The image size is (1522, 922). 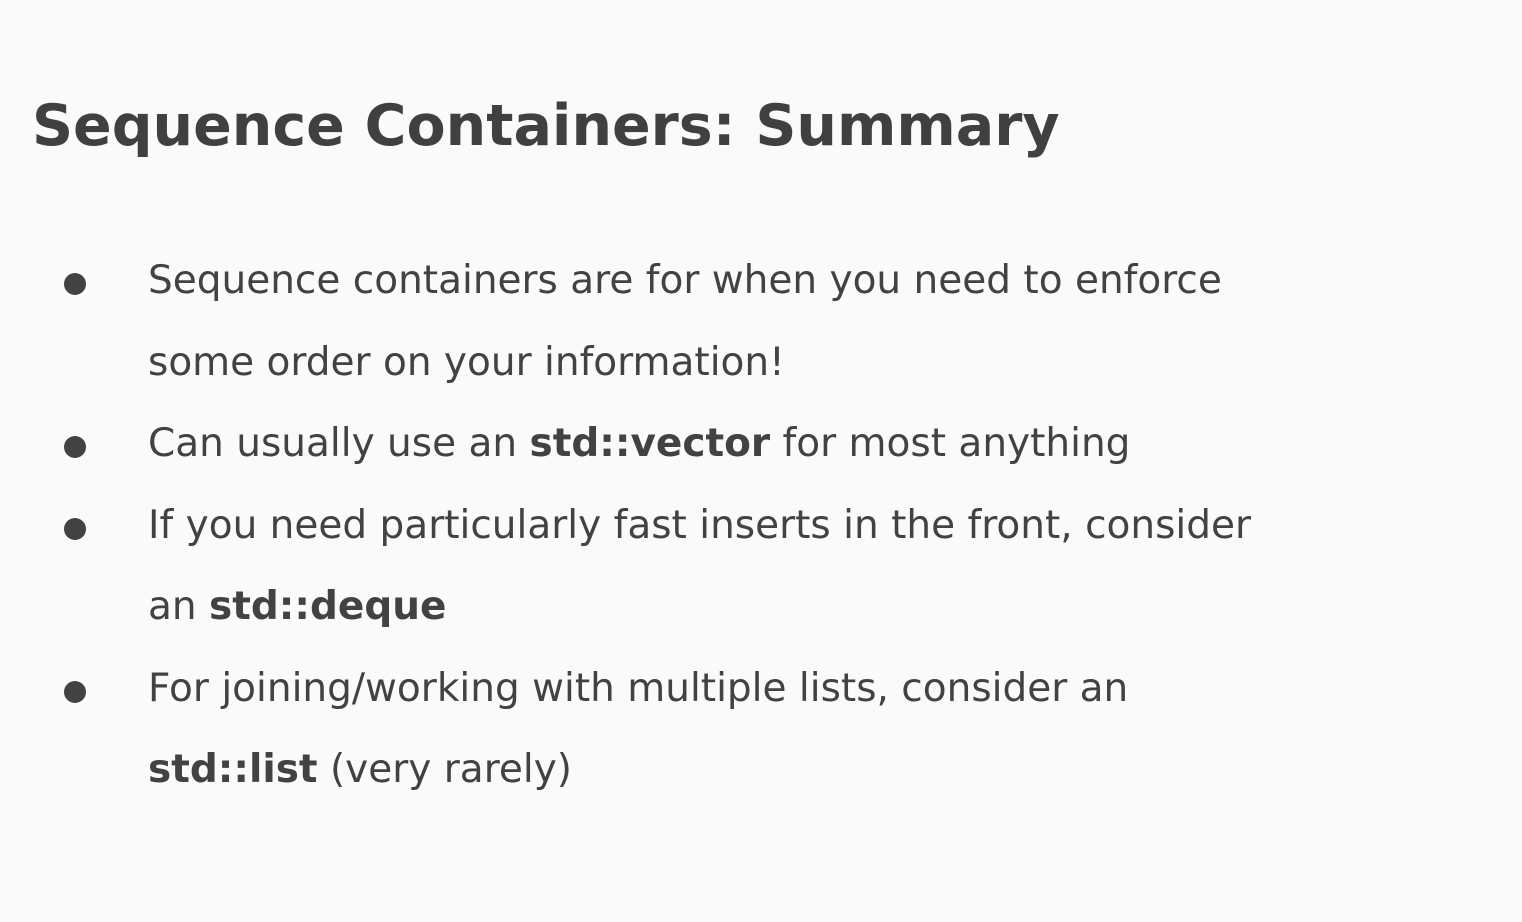 What do you see at coordinates (650, 443) in the screenshot?
I see `code-term: std::vector` at bounding box center [650, 443].